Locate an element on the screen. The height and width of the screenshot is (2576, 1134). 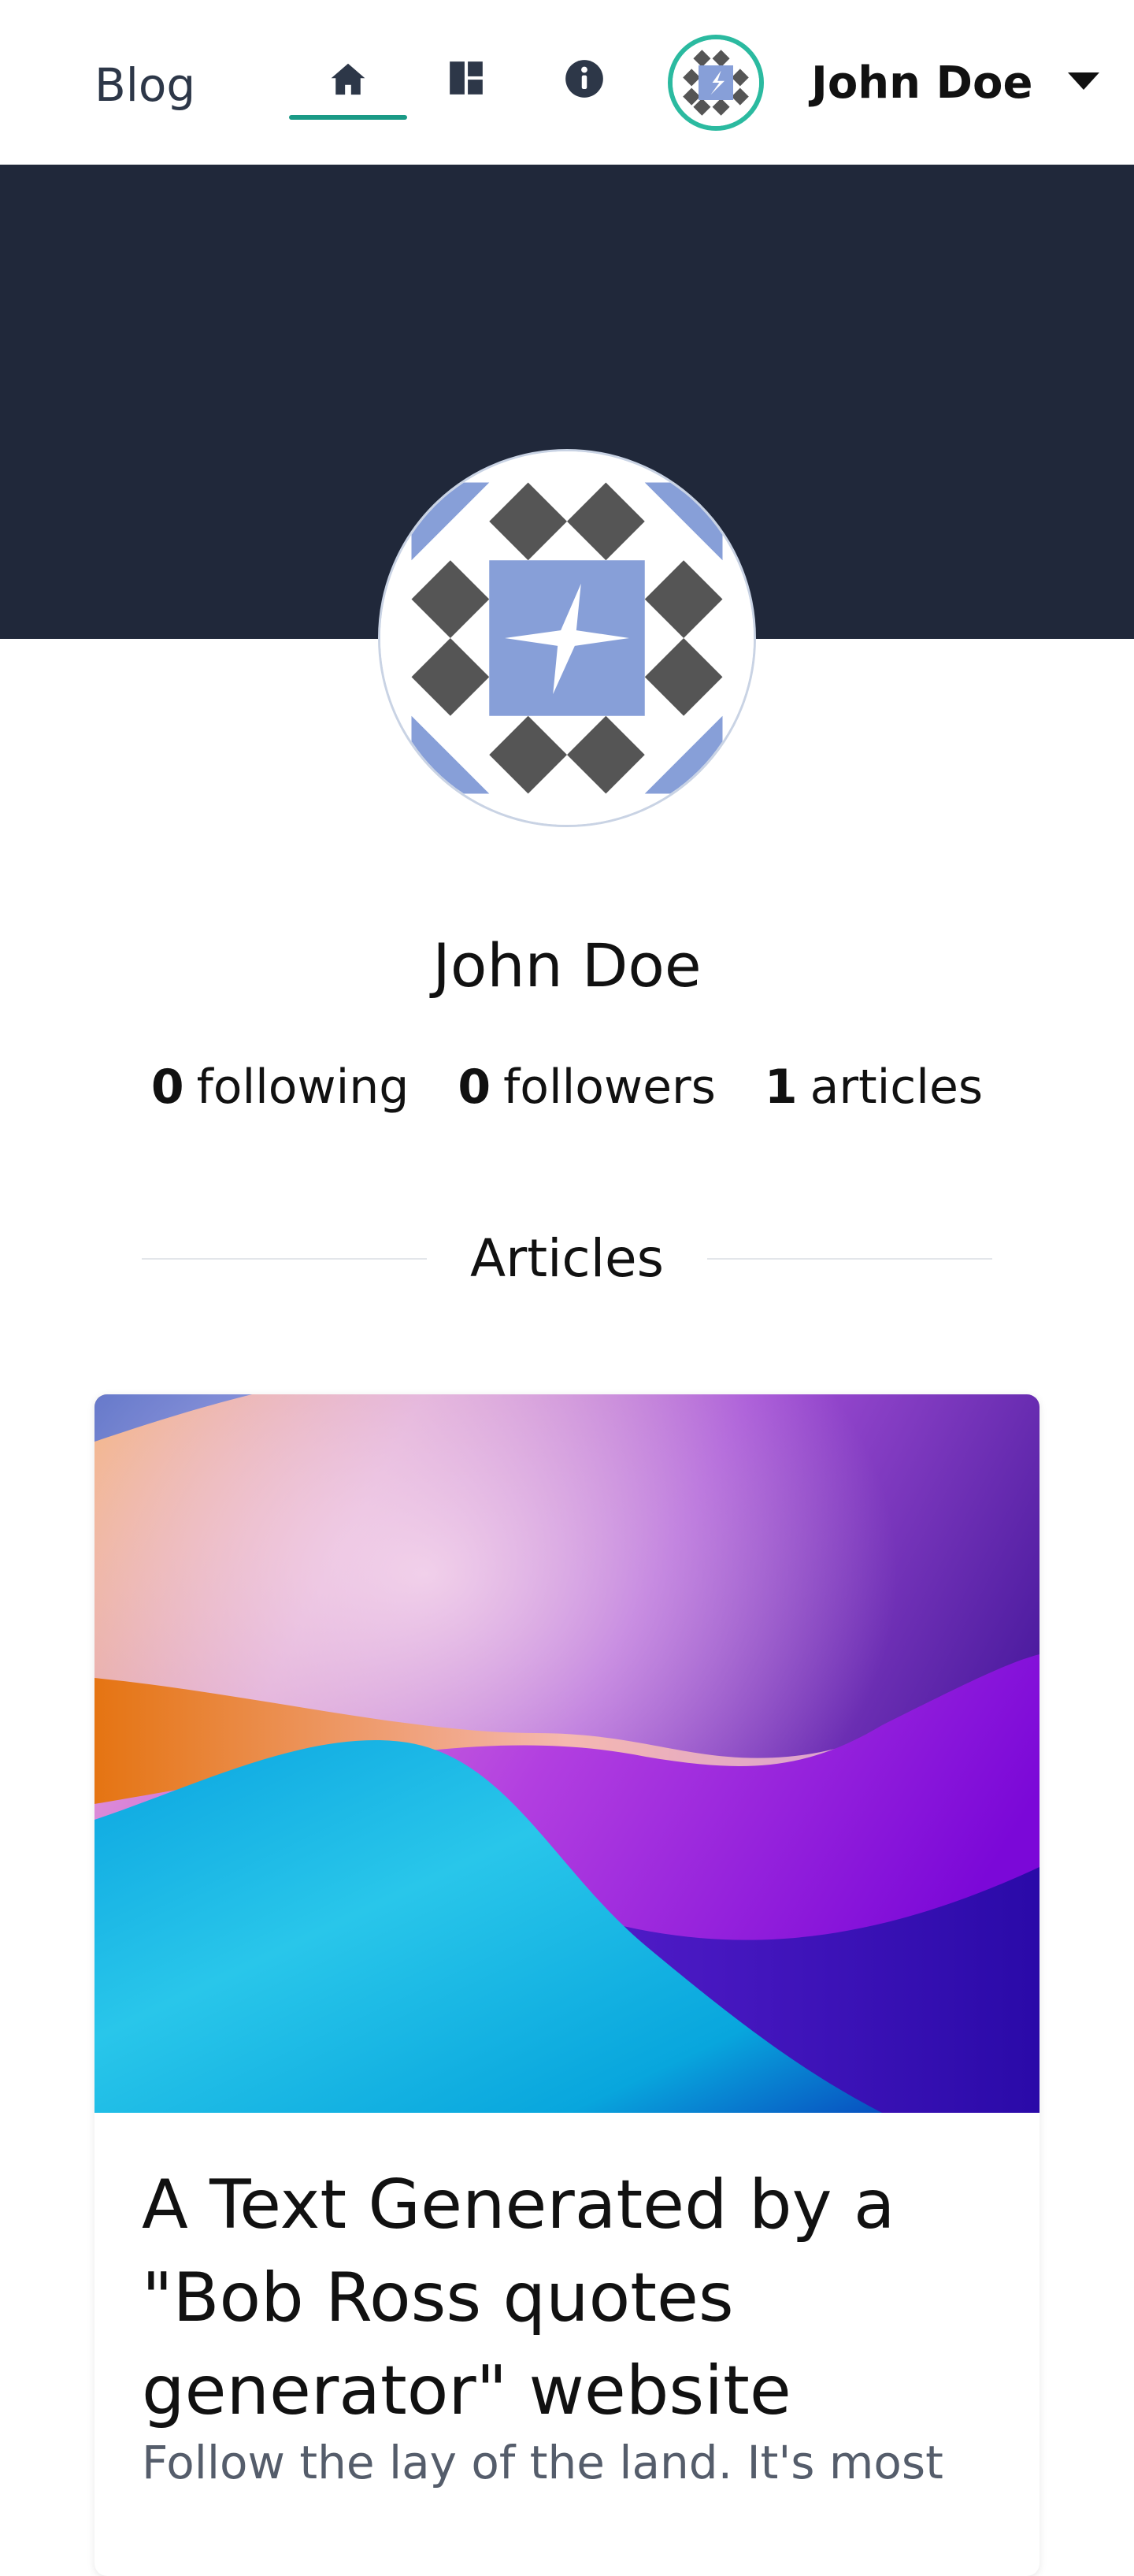
articles-section-divider: Articles is located at coordinates (567, 1259).